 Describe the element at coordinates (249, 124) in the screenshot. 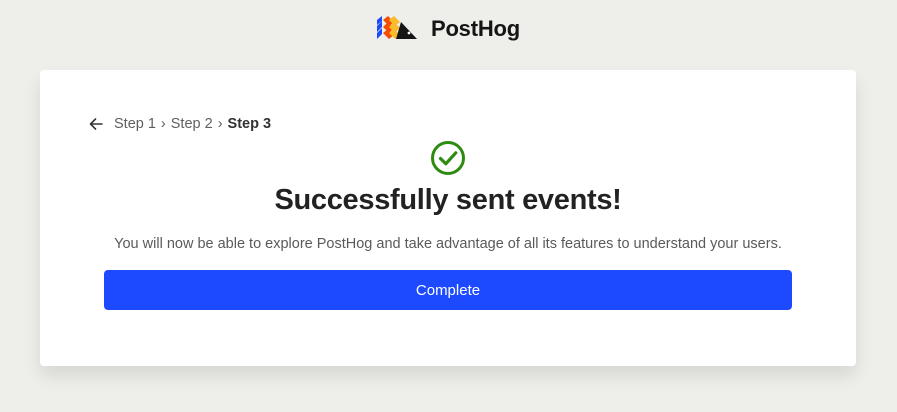

I see `breadcrumb-step-3: Step 3` at that location.